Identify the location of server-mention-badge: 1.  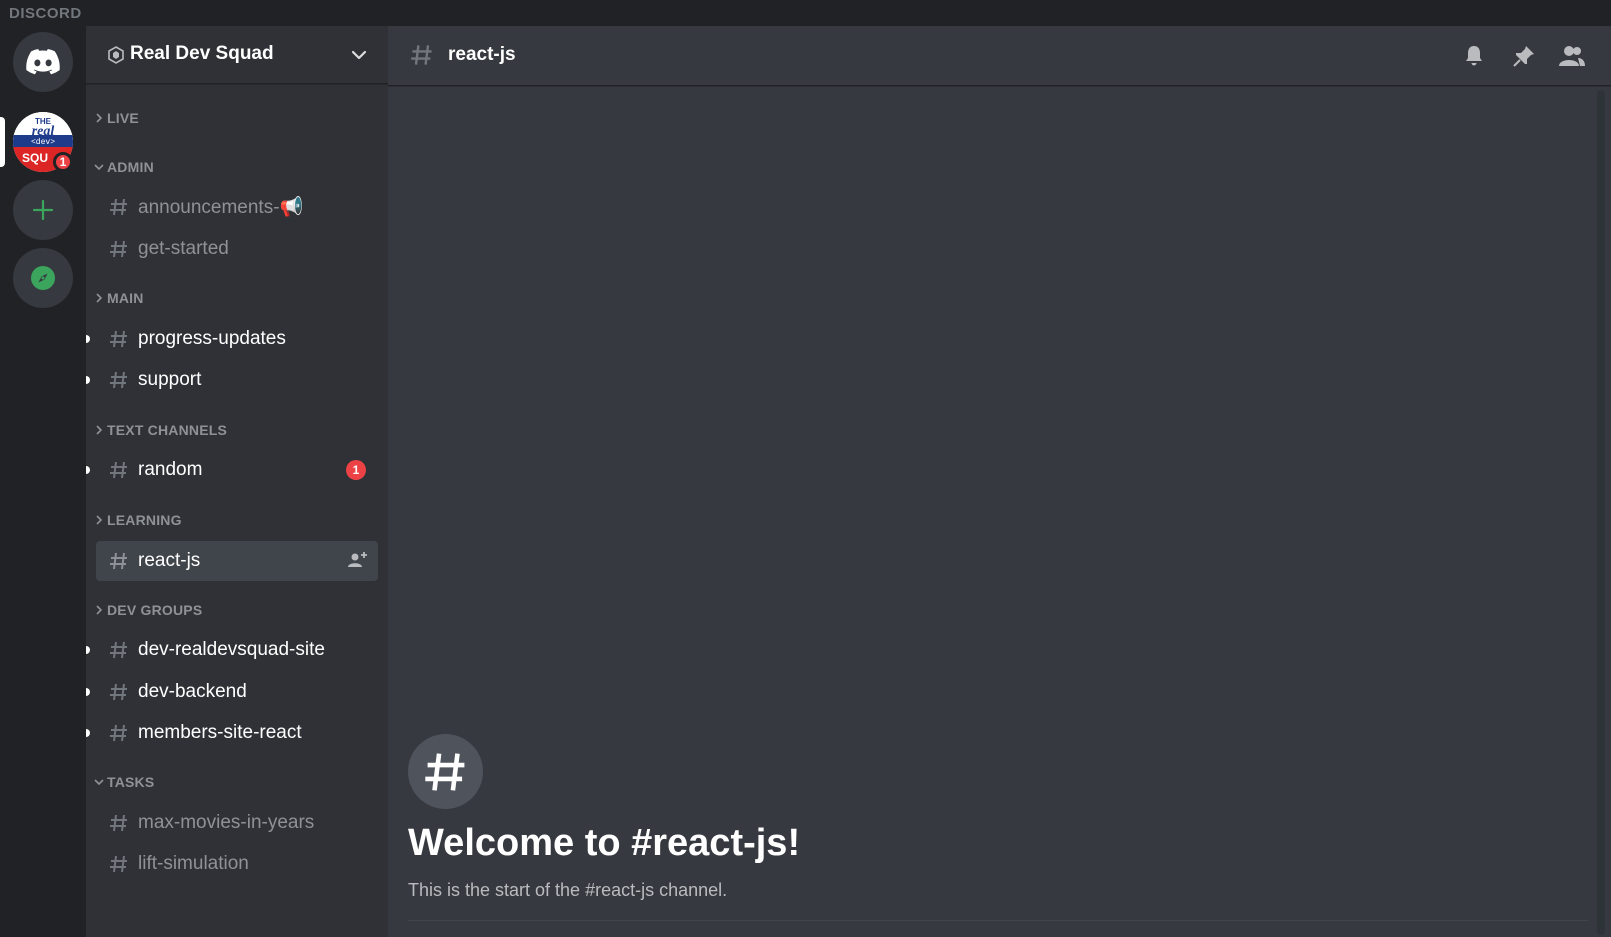
(63, 162).